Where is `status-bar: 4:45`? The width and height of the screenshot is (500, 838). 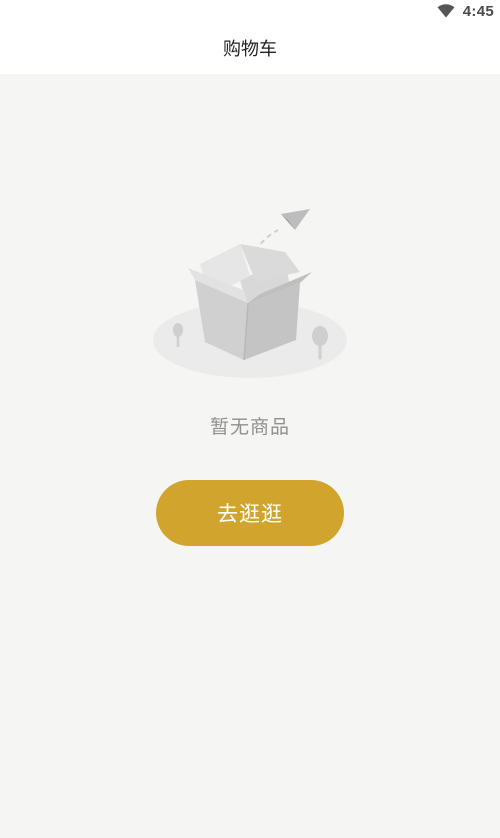
status-bar: 4:45 is located at coordinates (250, 11).